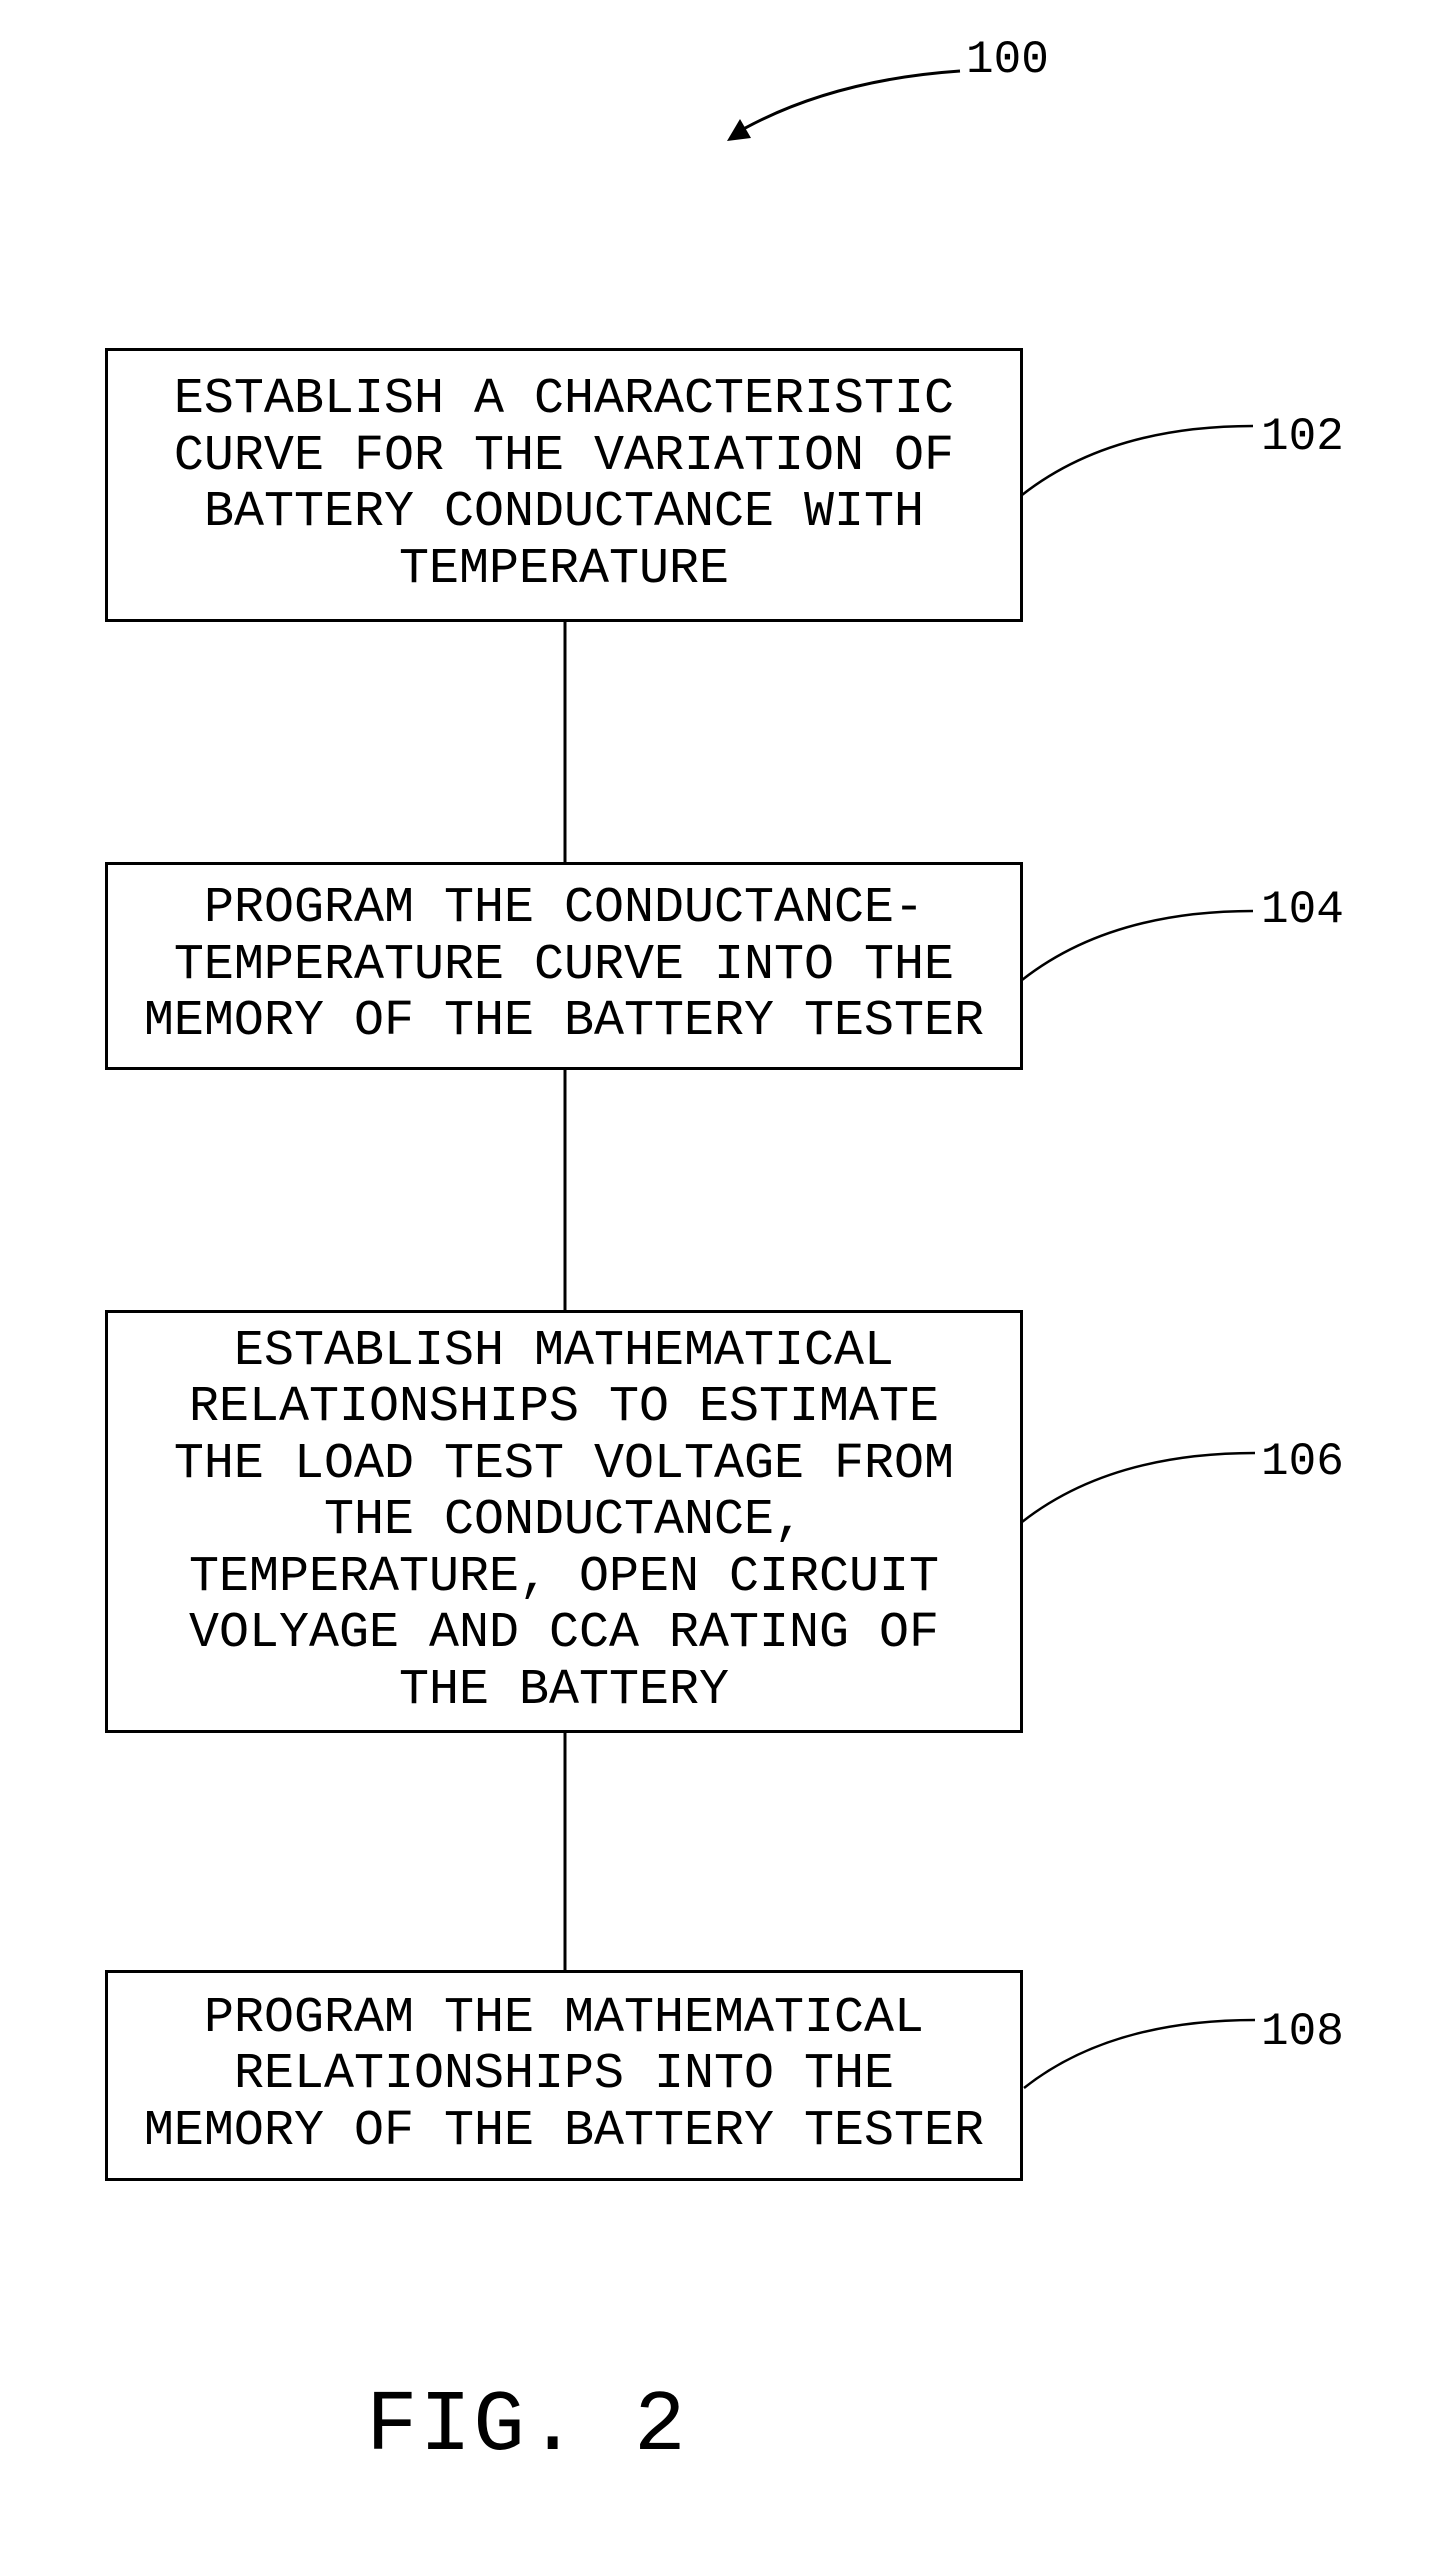 The width and height of the screenshot is (1432, 2568). I want to click on step-text-line: PROGRAM THE CONDUCTANCE-, so click(564, 909).